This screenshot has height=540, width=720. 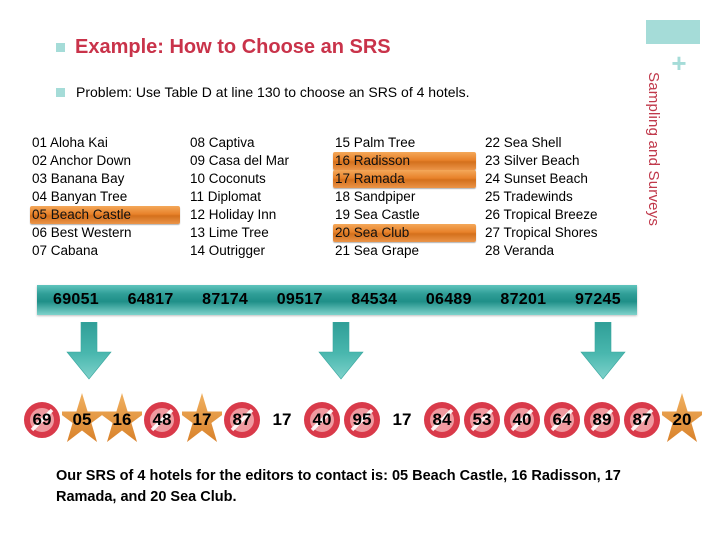 I want to click on hotel-item: 21 Sea Grape, so click(x=377, y=250).